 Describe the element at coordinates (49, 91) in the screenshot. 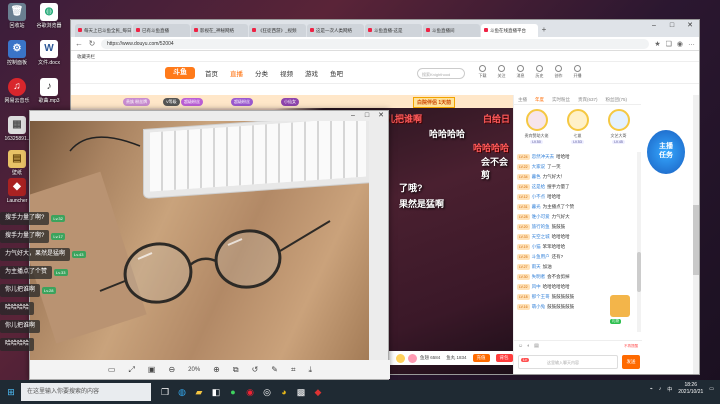

I see `desktop-icon-mp3: ♪ 歌曲.mp3` at that location.